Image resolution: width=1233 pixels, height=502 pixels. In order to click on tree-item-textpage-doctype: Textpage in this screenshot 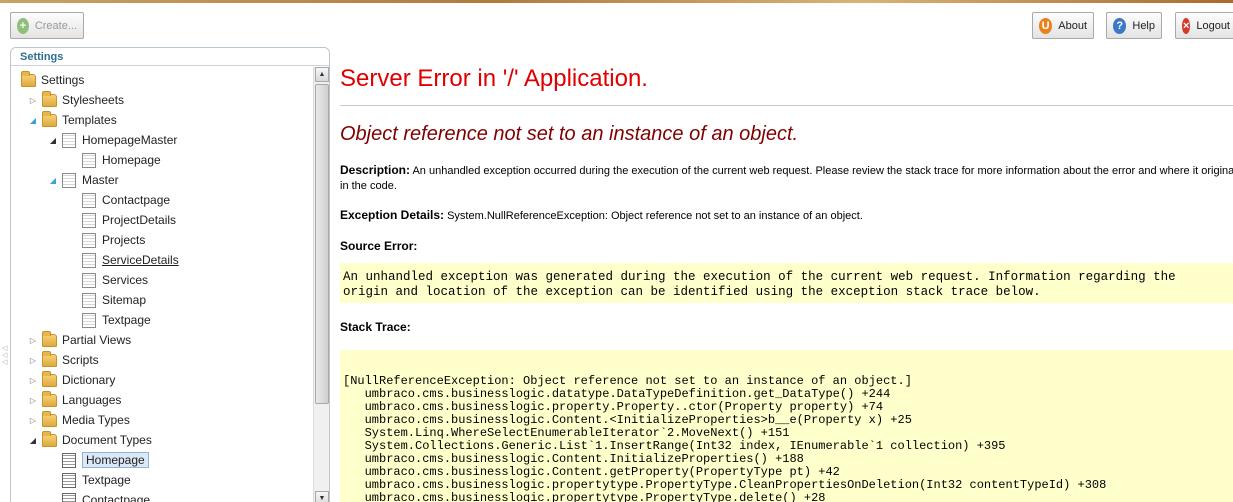, I will do `click(96, 480)`.